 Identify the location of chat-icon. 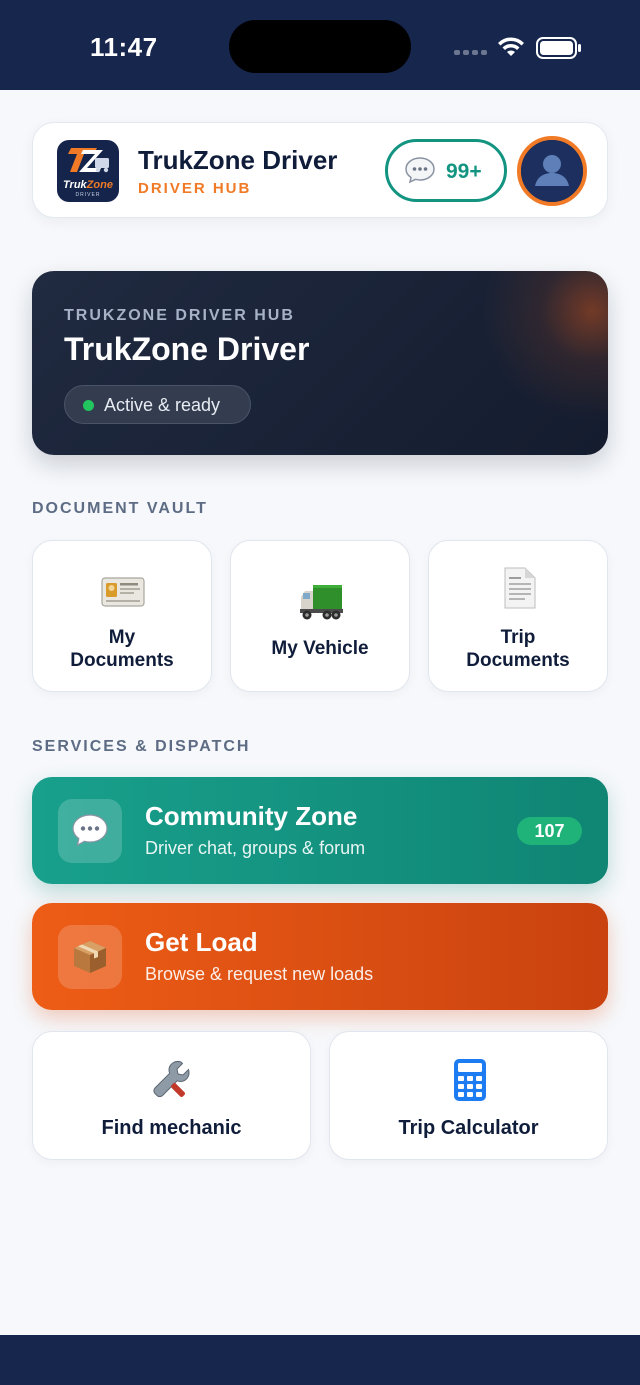
(420, 170).